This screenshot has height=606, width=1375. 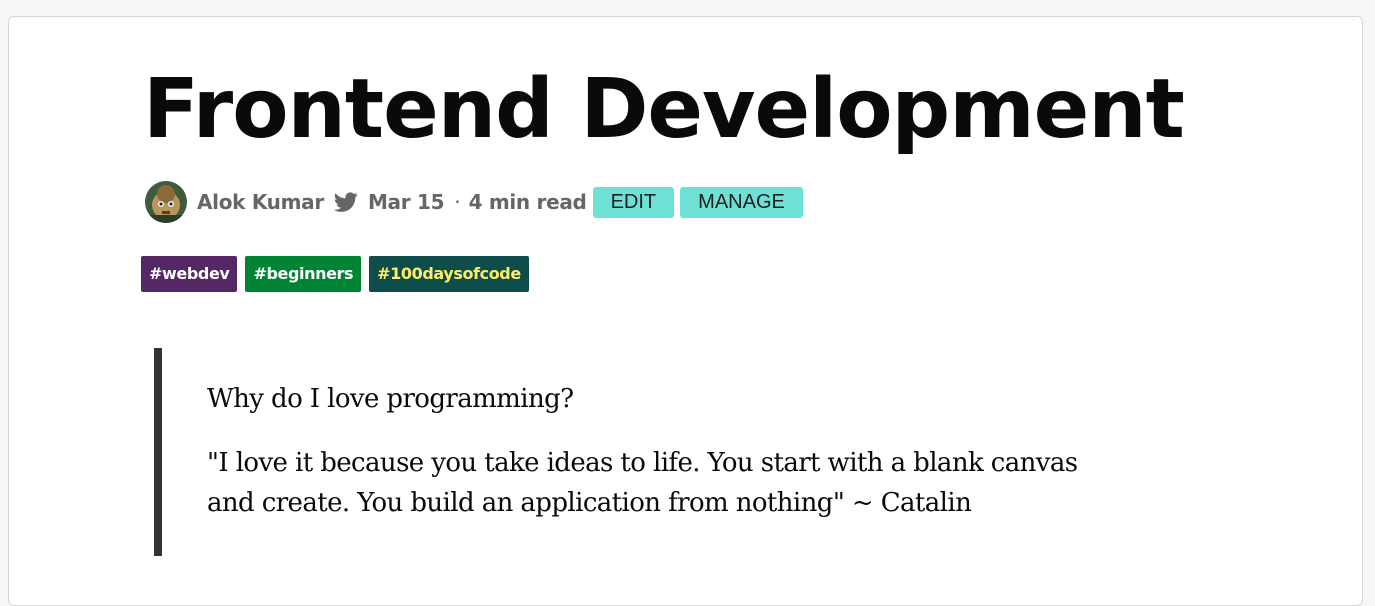 What do you see at coordinates (527, 202) in the screenshot?
I see `read-time: 4 min read` at bounding box center [527, 202].